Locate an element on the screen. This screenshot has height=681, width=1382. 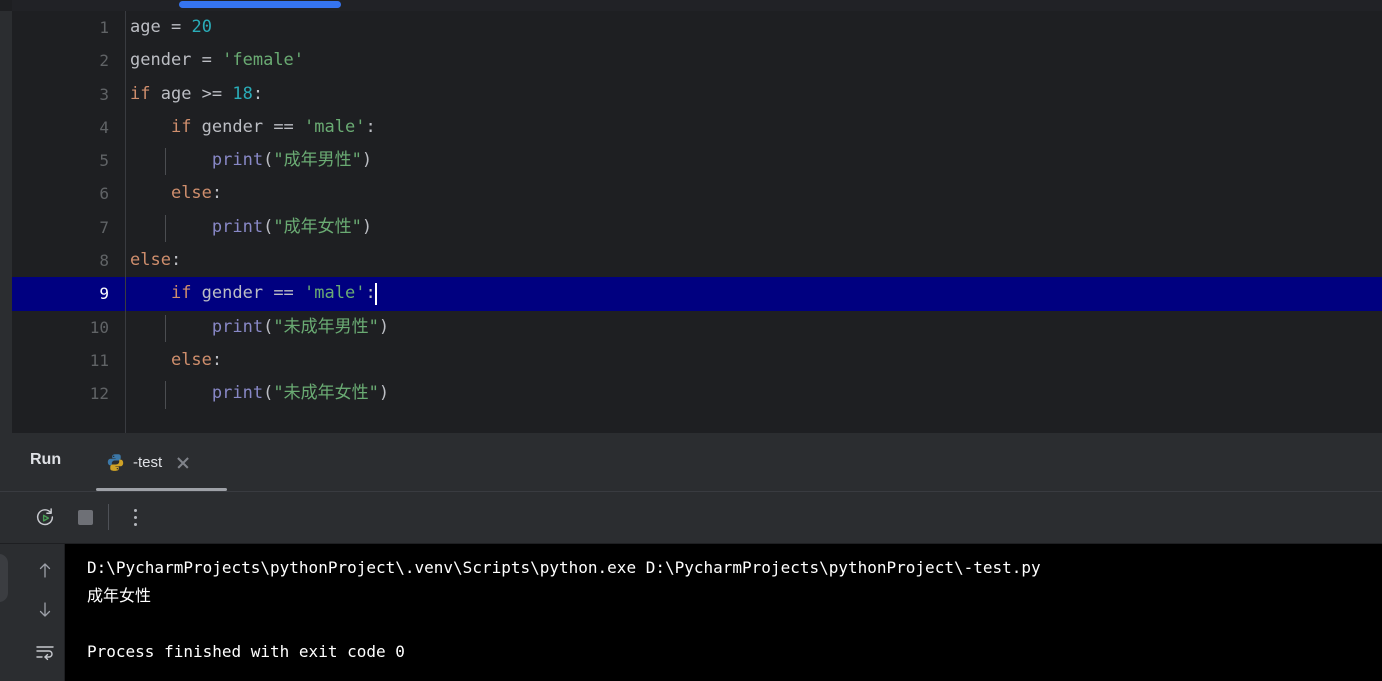
editor-top-strip is located at coordinates (691, 5).